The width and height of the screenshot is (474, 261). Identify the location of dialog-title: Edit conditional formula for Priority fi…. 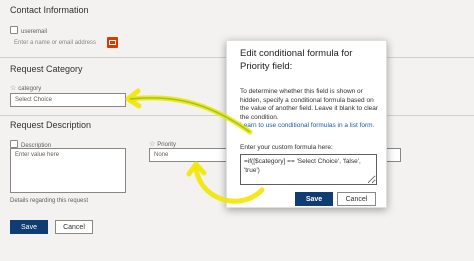
(296, 60).